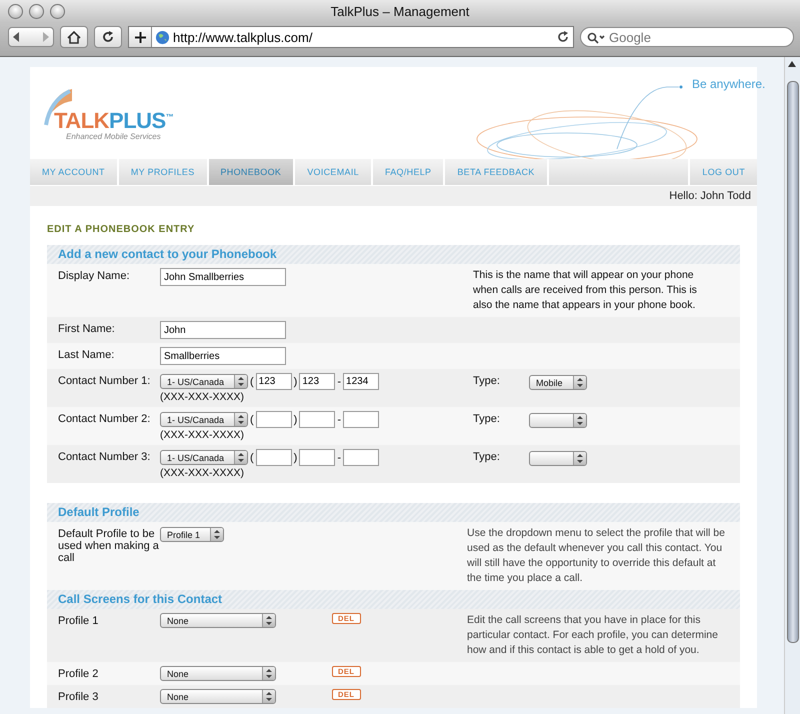 This screenshot has height=714, width=800. Describe the element at coordinates (105, 457) in the screenshot. I see `field-label: Contact Number 3:` at that location.